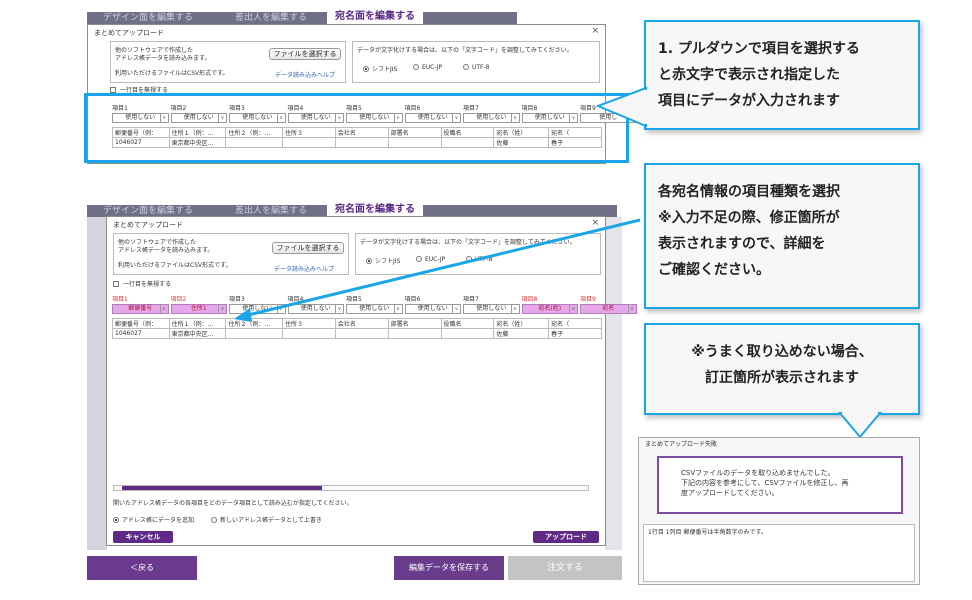  I want to click on table-cell: 佐藤, so click(521, 333).